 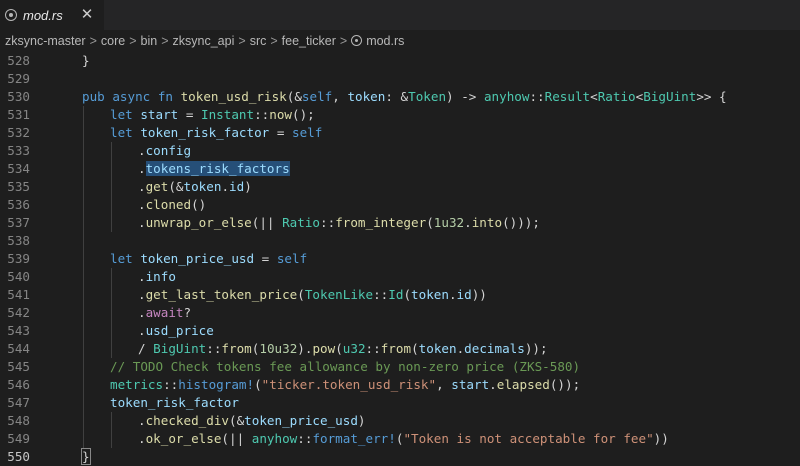 What do you see at coordinates (528, 438) in the screenshot?
I see `code-token: "Token is not acceptable for fee"` at bounding box center [528, 438].